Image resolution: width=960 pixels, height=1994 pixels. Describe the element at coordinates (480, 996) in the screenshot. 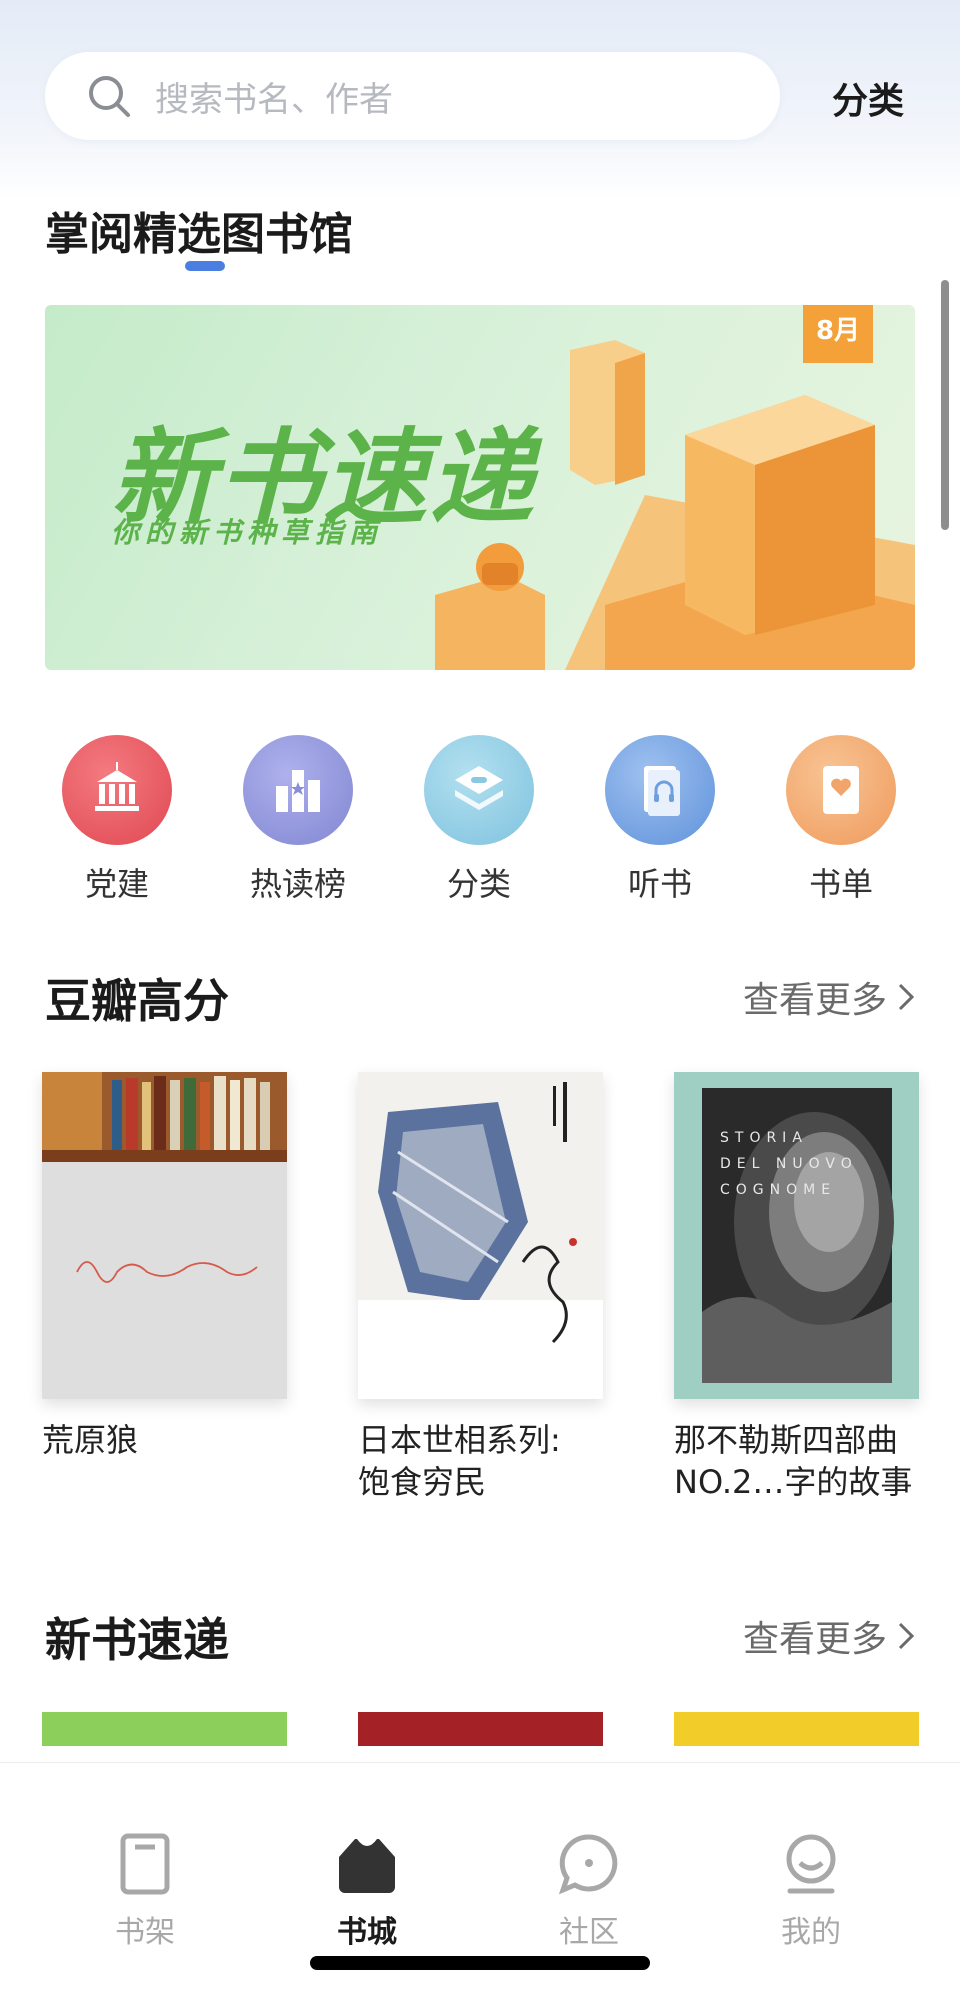

I see `douban-section-header: 豆瓣高分 查看更多` at that location.